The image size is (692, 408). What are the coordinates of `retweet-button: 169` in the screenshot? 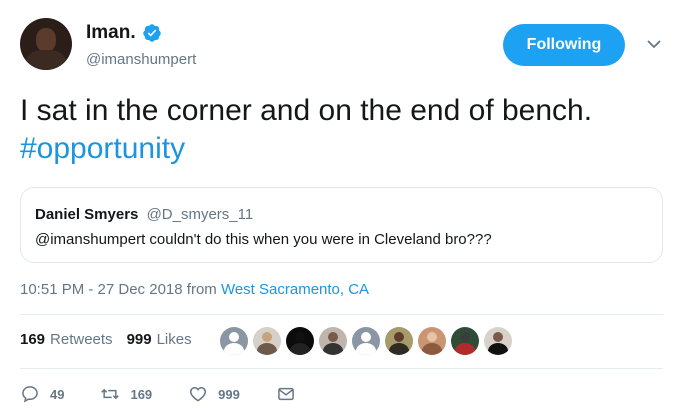 It's located at (126, 394).